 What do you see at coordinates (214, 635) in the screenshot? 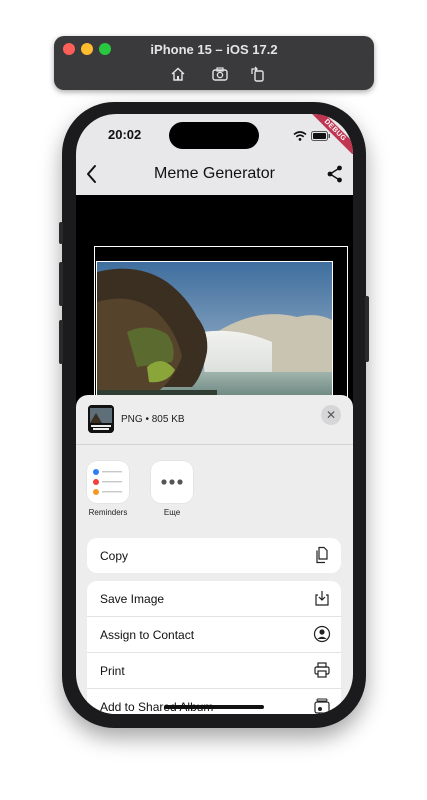
I see `action-assign-contact: Assign to Contact` at bounding box center [214, 635].